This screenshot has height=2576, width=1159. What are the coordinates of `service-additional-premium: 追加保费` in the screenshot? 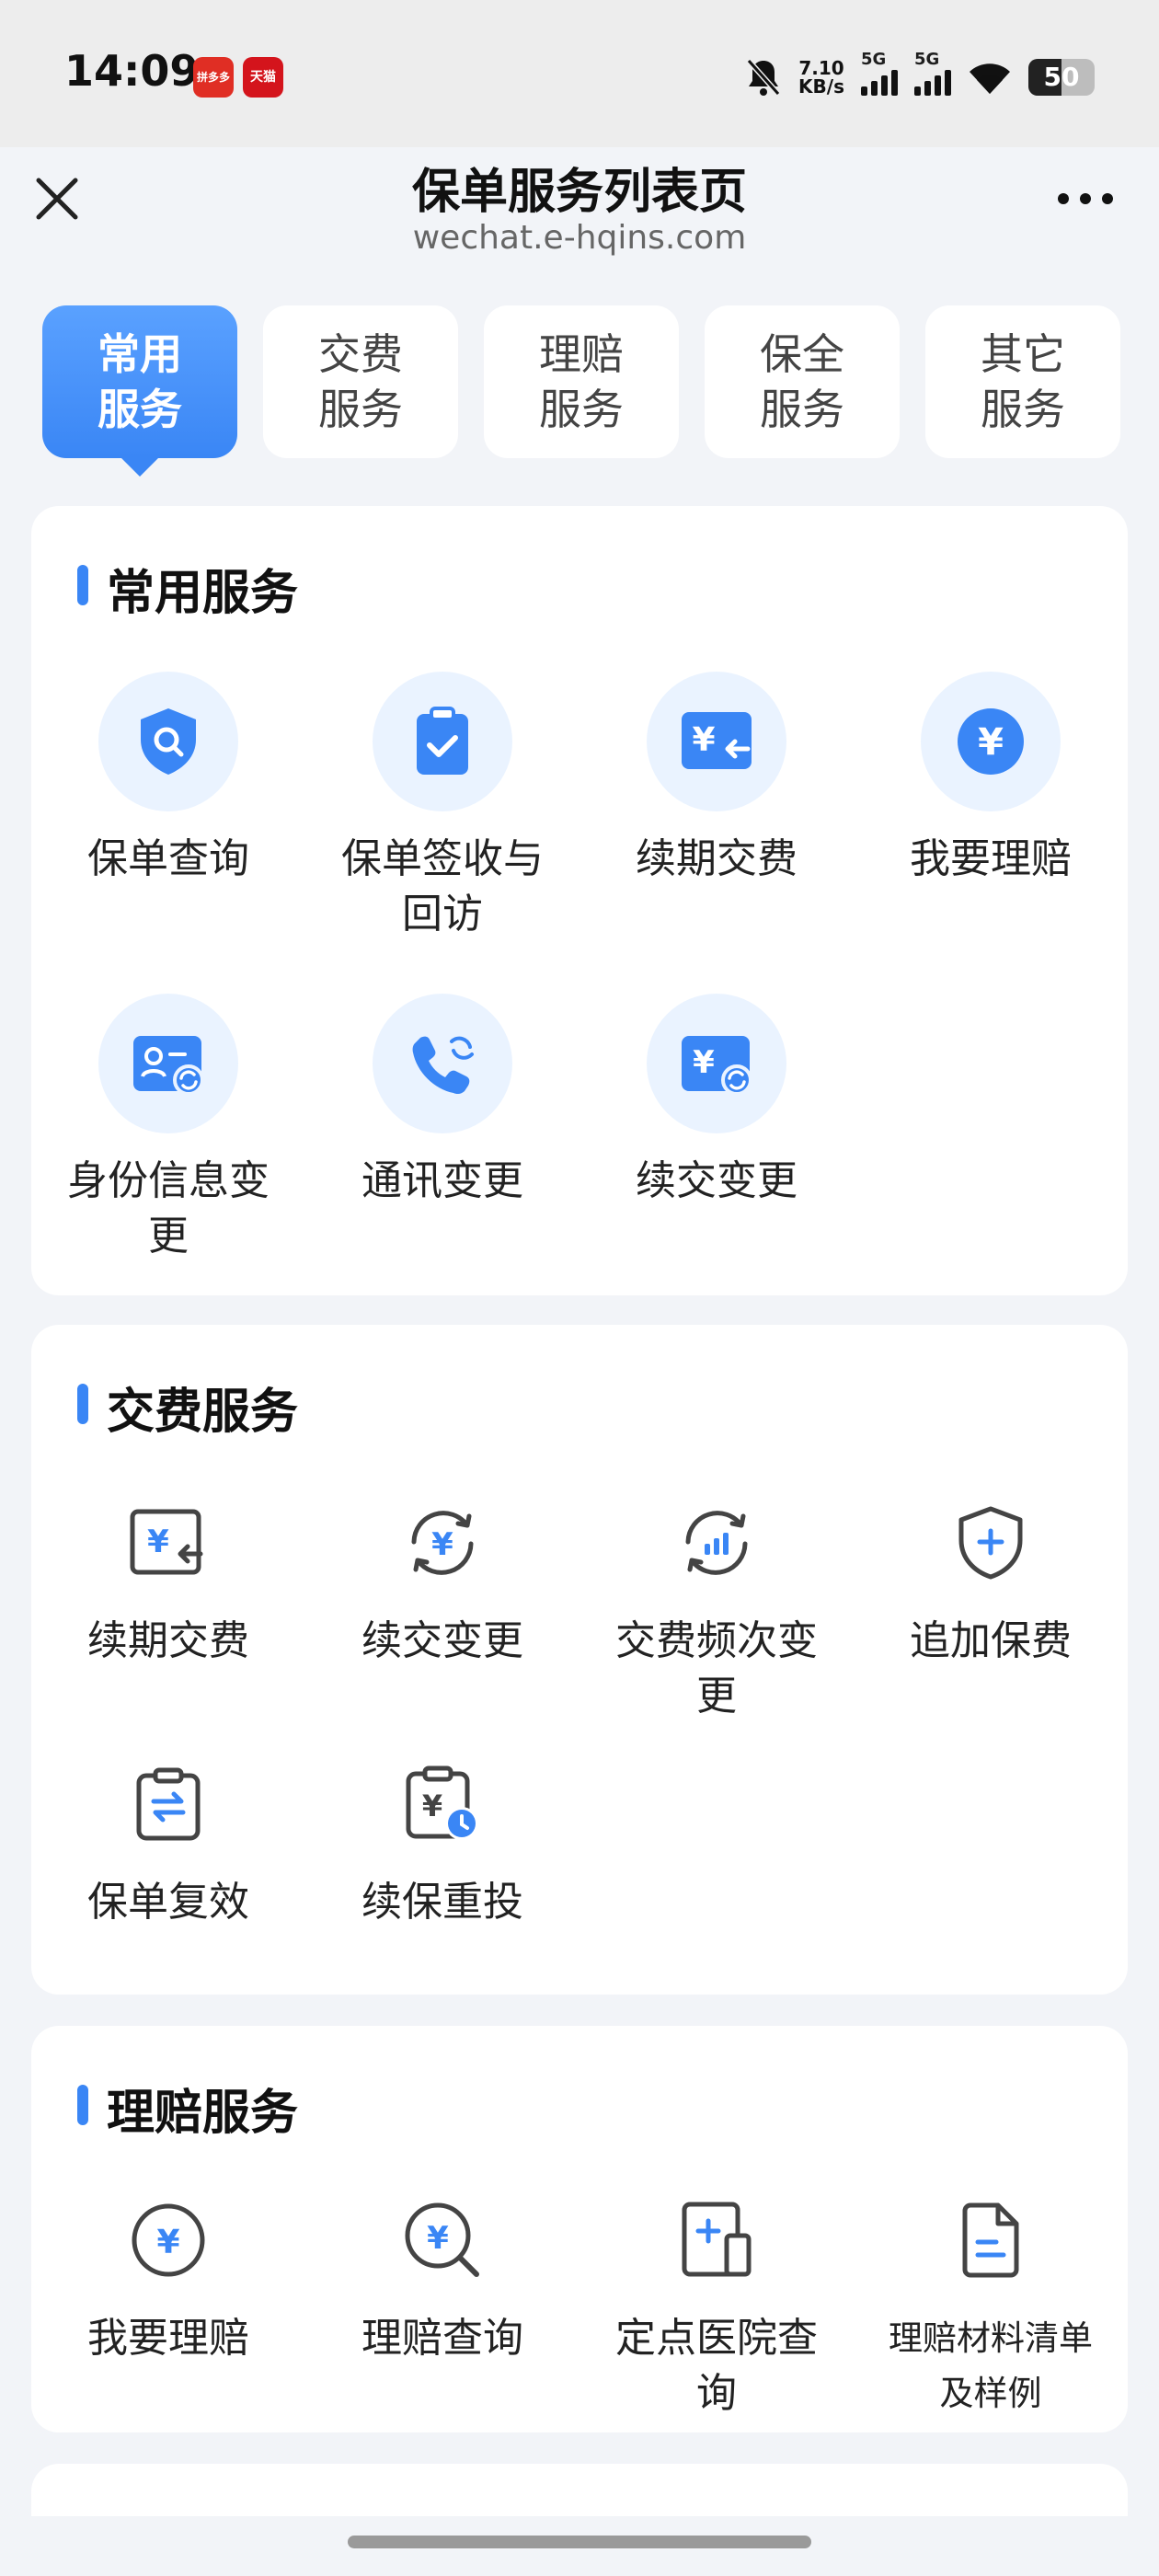 It's located at (991, 1580).